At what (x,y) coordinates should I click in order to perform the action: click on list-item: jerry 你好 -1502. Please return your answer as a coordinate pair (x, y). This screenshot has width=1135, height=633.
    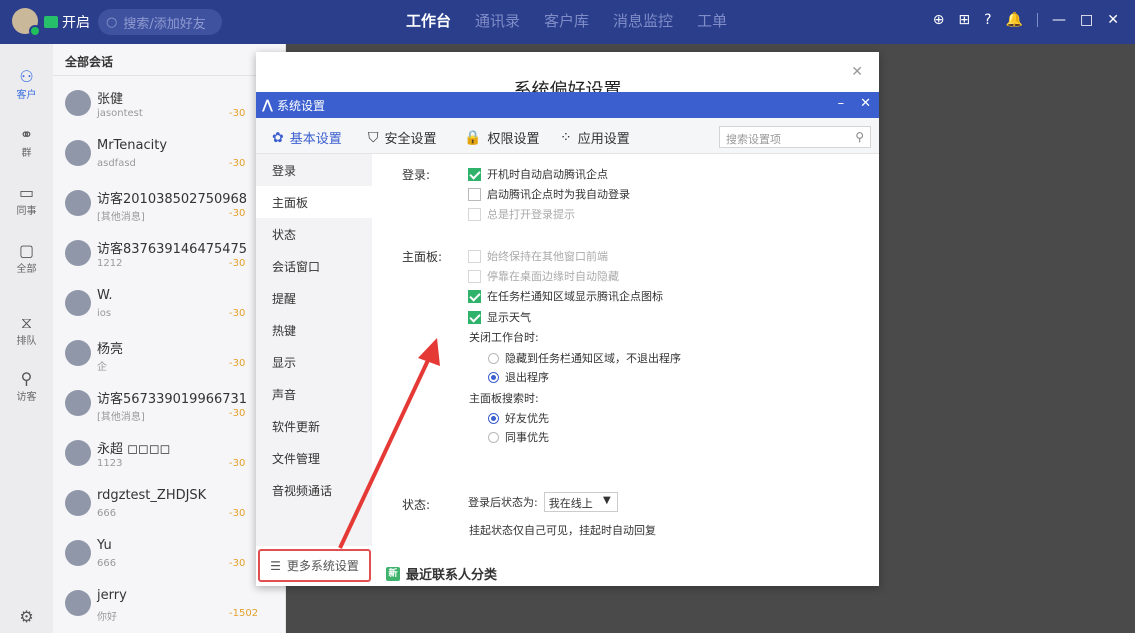
    Looking at the image, I should click on (169, 605).